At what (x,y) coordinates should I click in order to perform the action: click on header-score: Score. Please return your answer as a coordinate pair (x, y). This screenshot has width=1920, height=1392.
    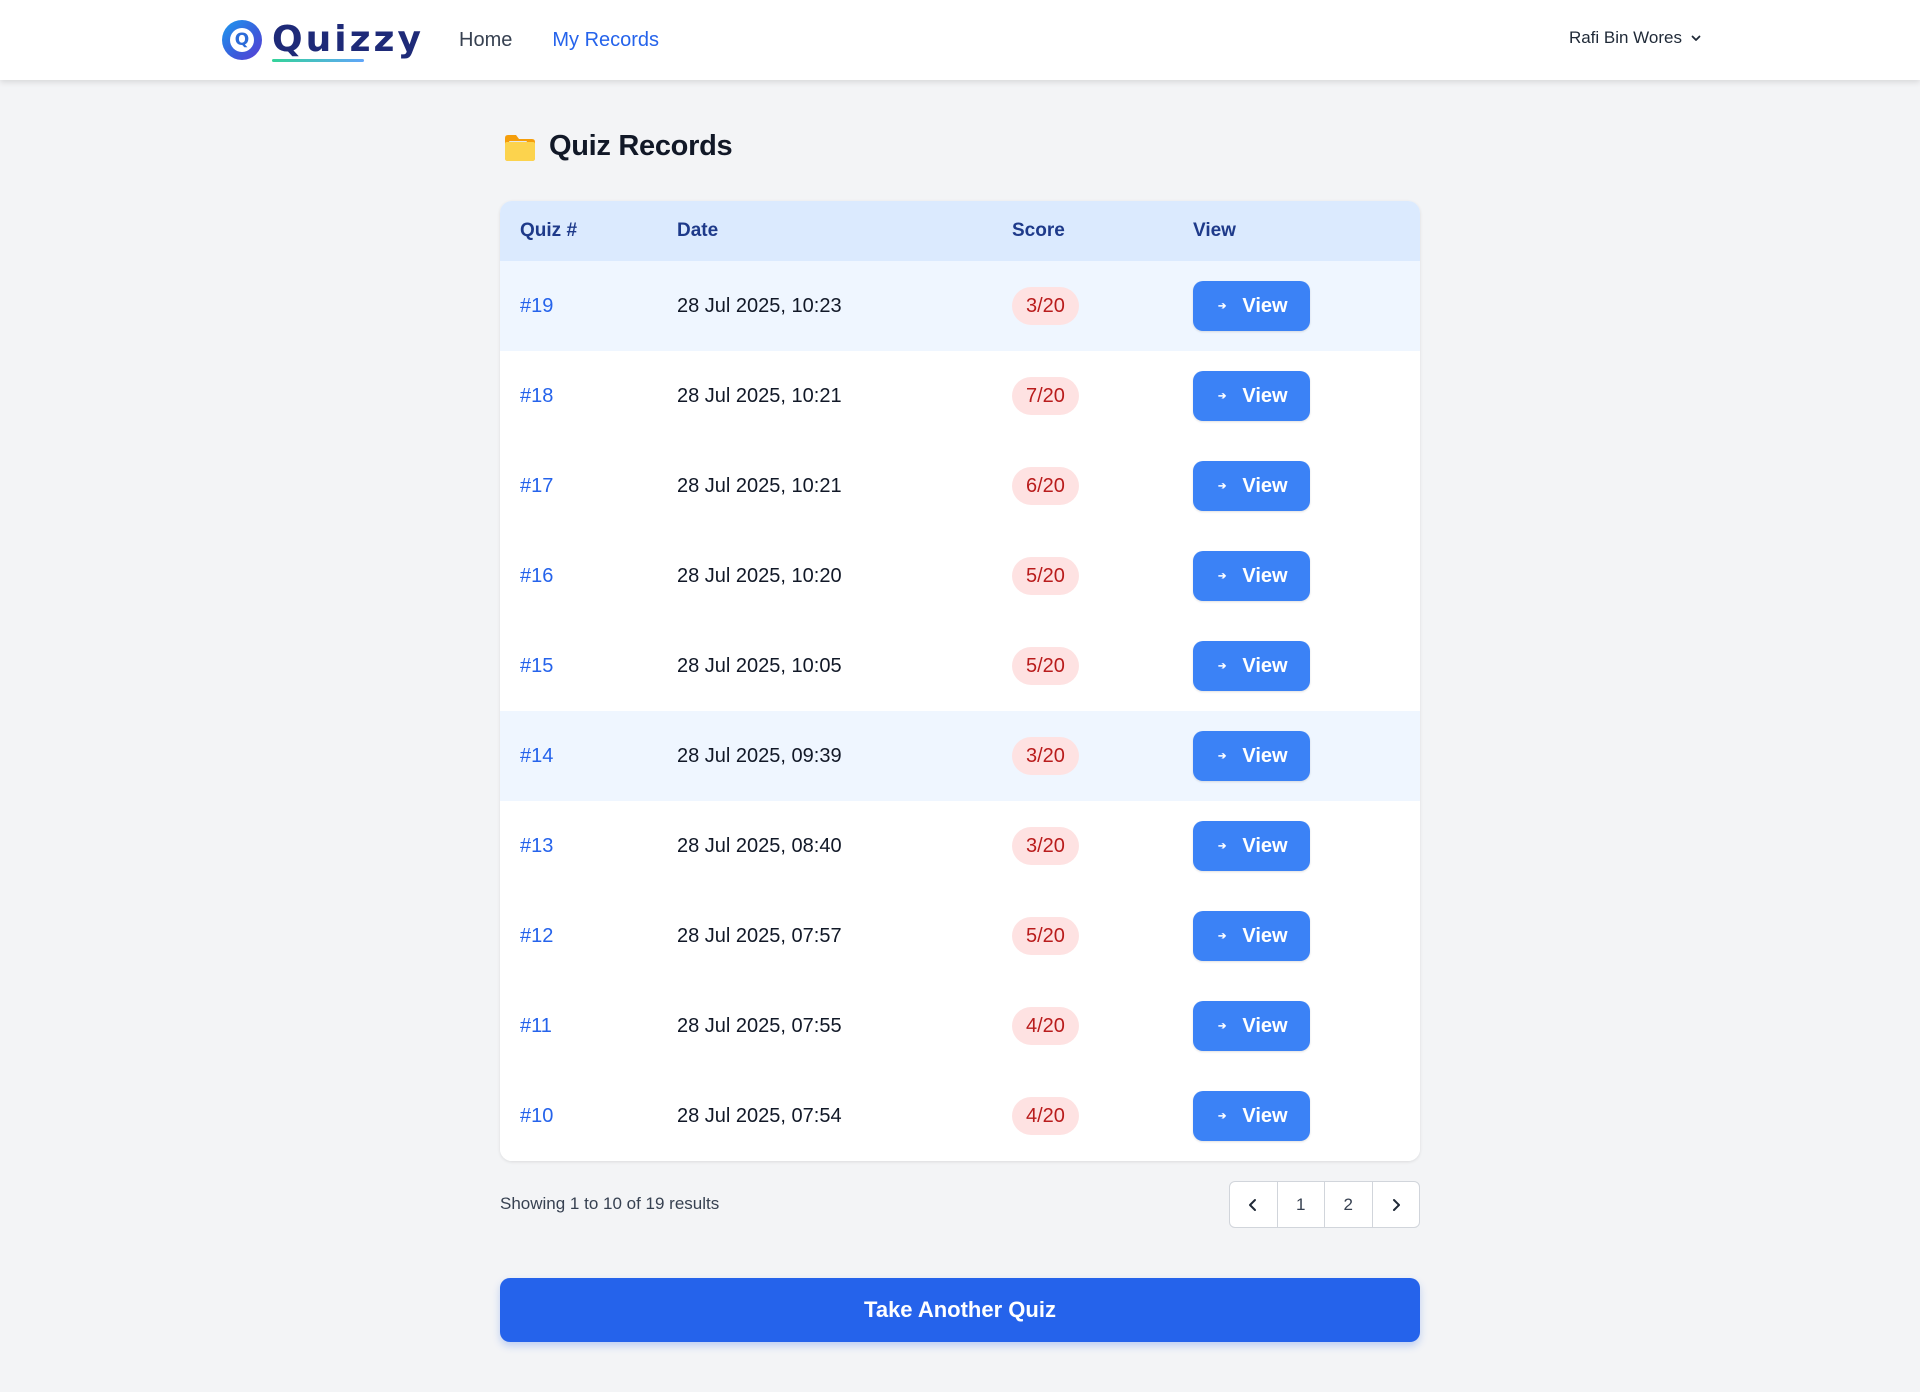
    Looking at the image, I should click on (1038, 230).